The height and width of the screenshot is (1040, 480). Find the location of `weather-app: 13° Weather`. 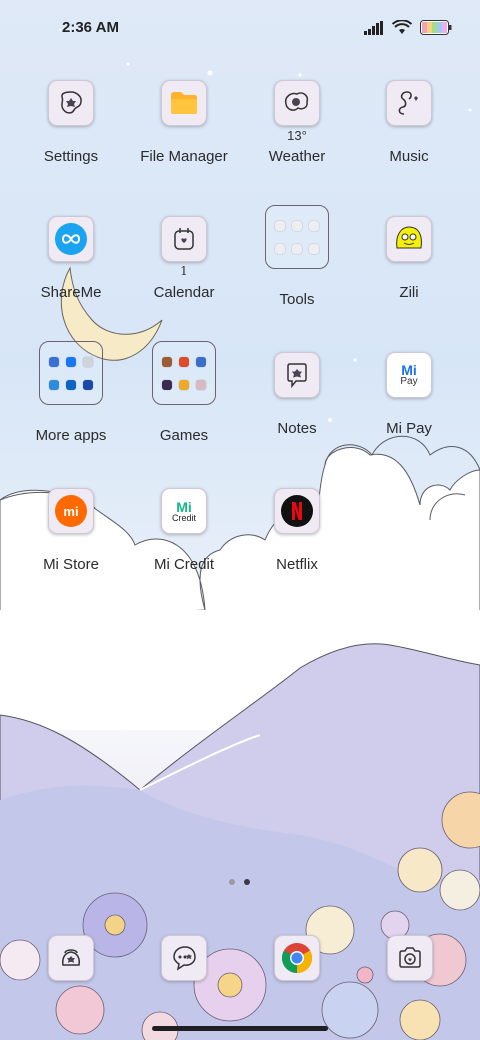

weather-app: 13° Weather is located at coordinates (297, 122).